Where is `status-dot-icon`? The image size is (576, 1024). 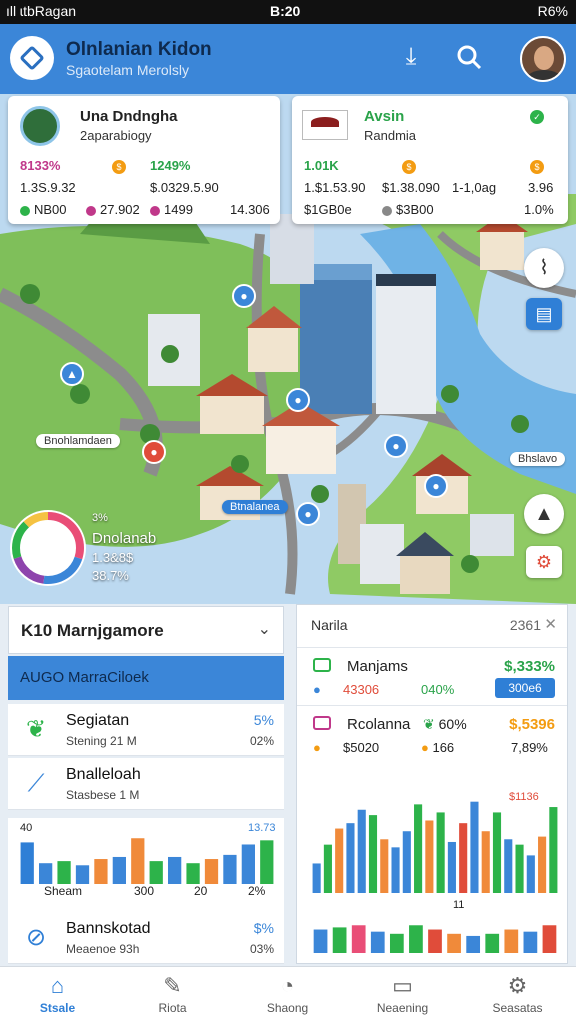 status-dot-icon is located at coordinates (155, 210).